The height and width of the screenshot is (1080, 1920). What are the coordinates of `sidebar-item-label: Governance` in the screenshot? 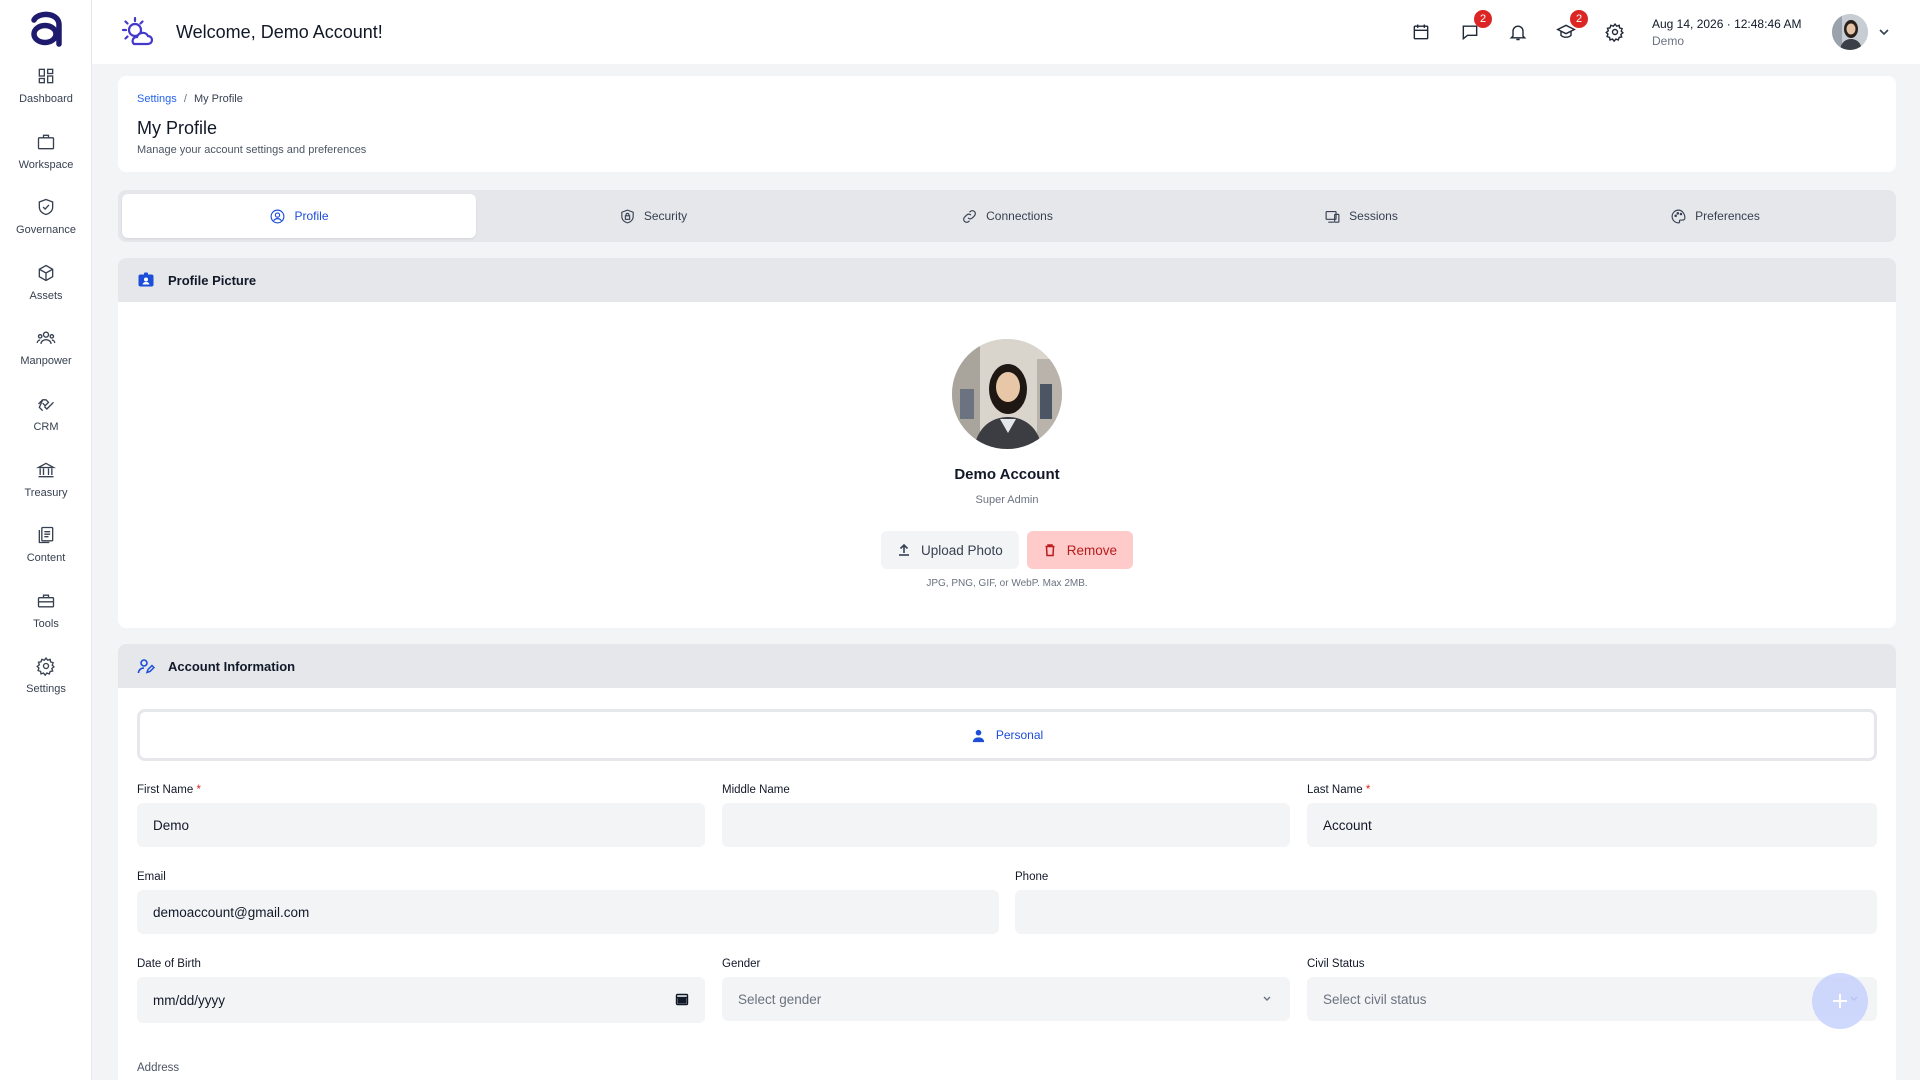 It's located at (46, 230).